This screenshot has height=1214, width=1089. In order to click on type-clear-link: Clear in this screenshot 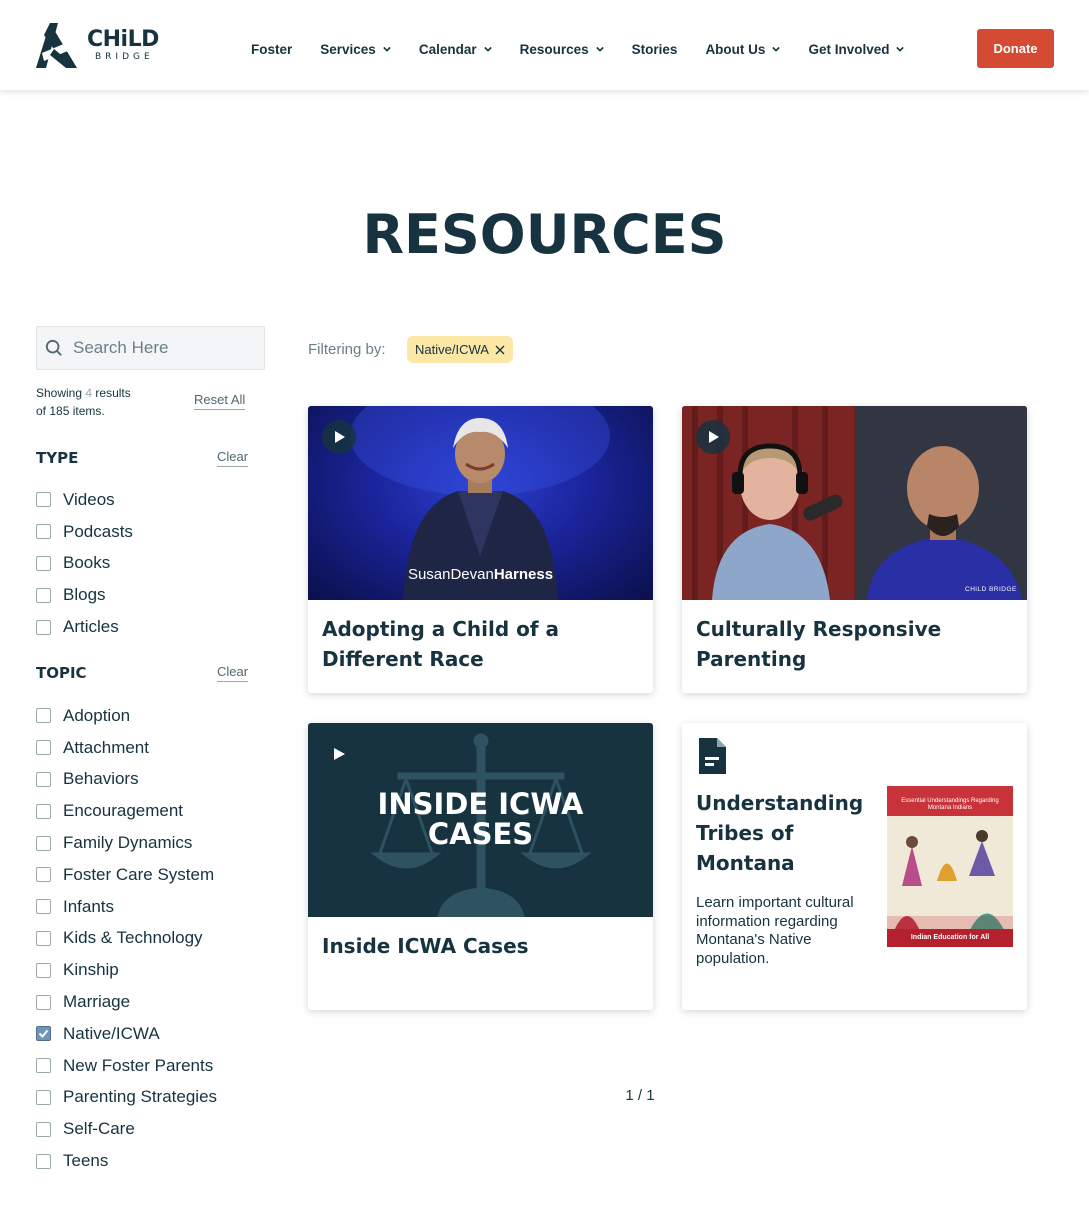, I will do `click(233, 458)`.